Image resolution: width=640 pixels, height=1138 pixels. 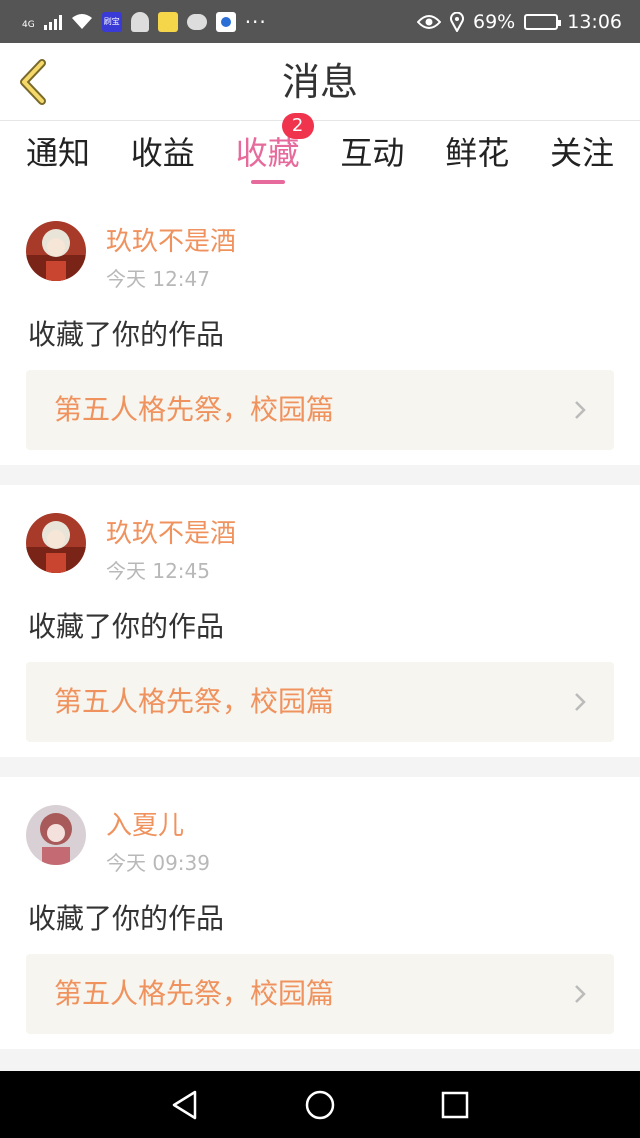 I want to click on back-button, so click(x=34, y=82).